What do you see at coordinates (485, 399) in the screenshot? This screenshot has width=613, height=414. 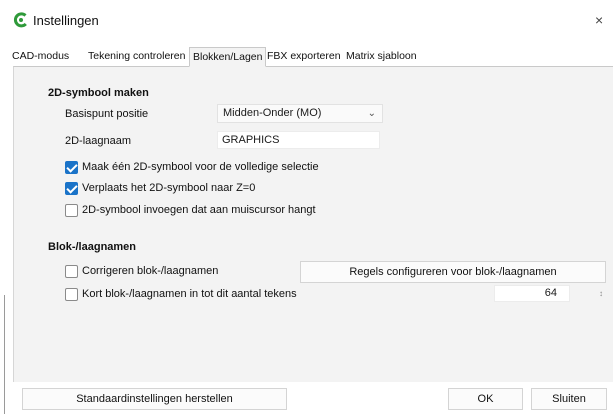 I see `ok-button: OK` at bounding box center [485, 399].